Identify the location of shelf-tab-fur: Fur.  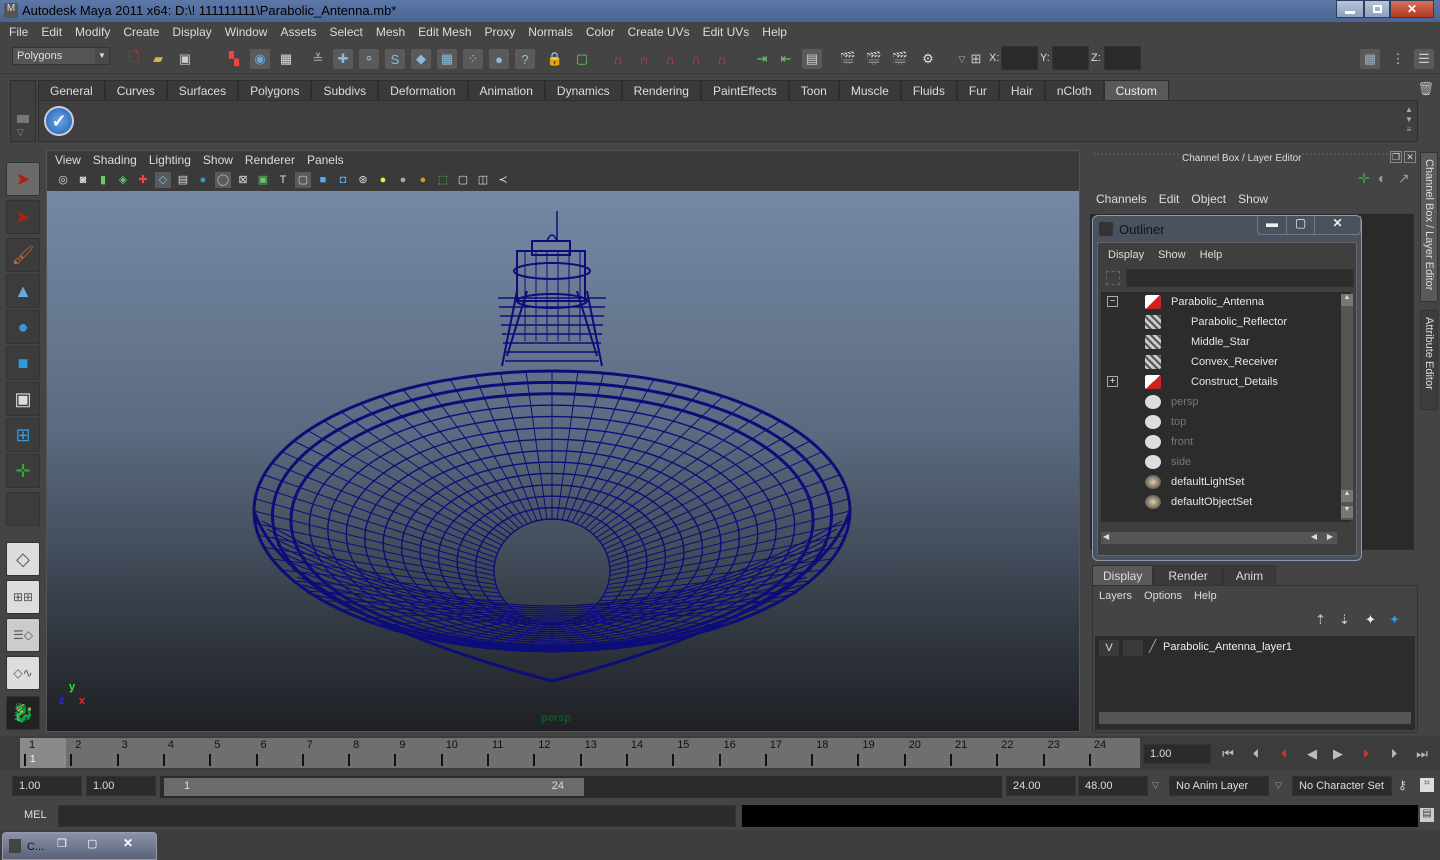
(977, 90).